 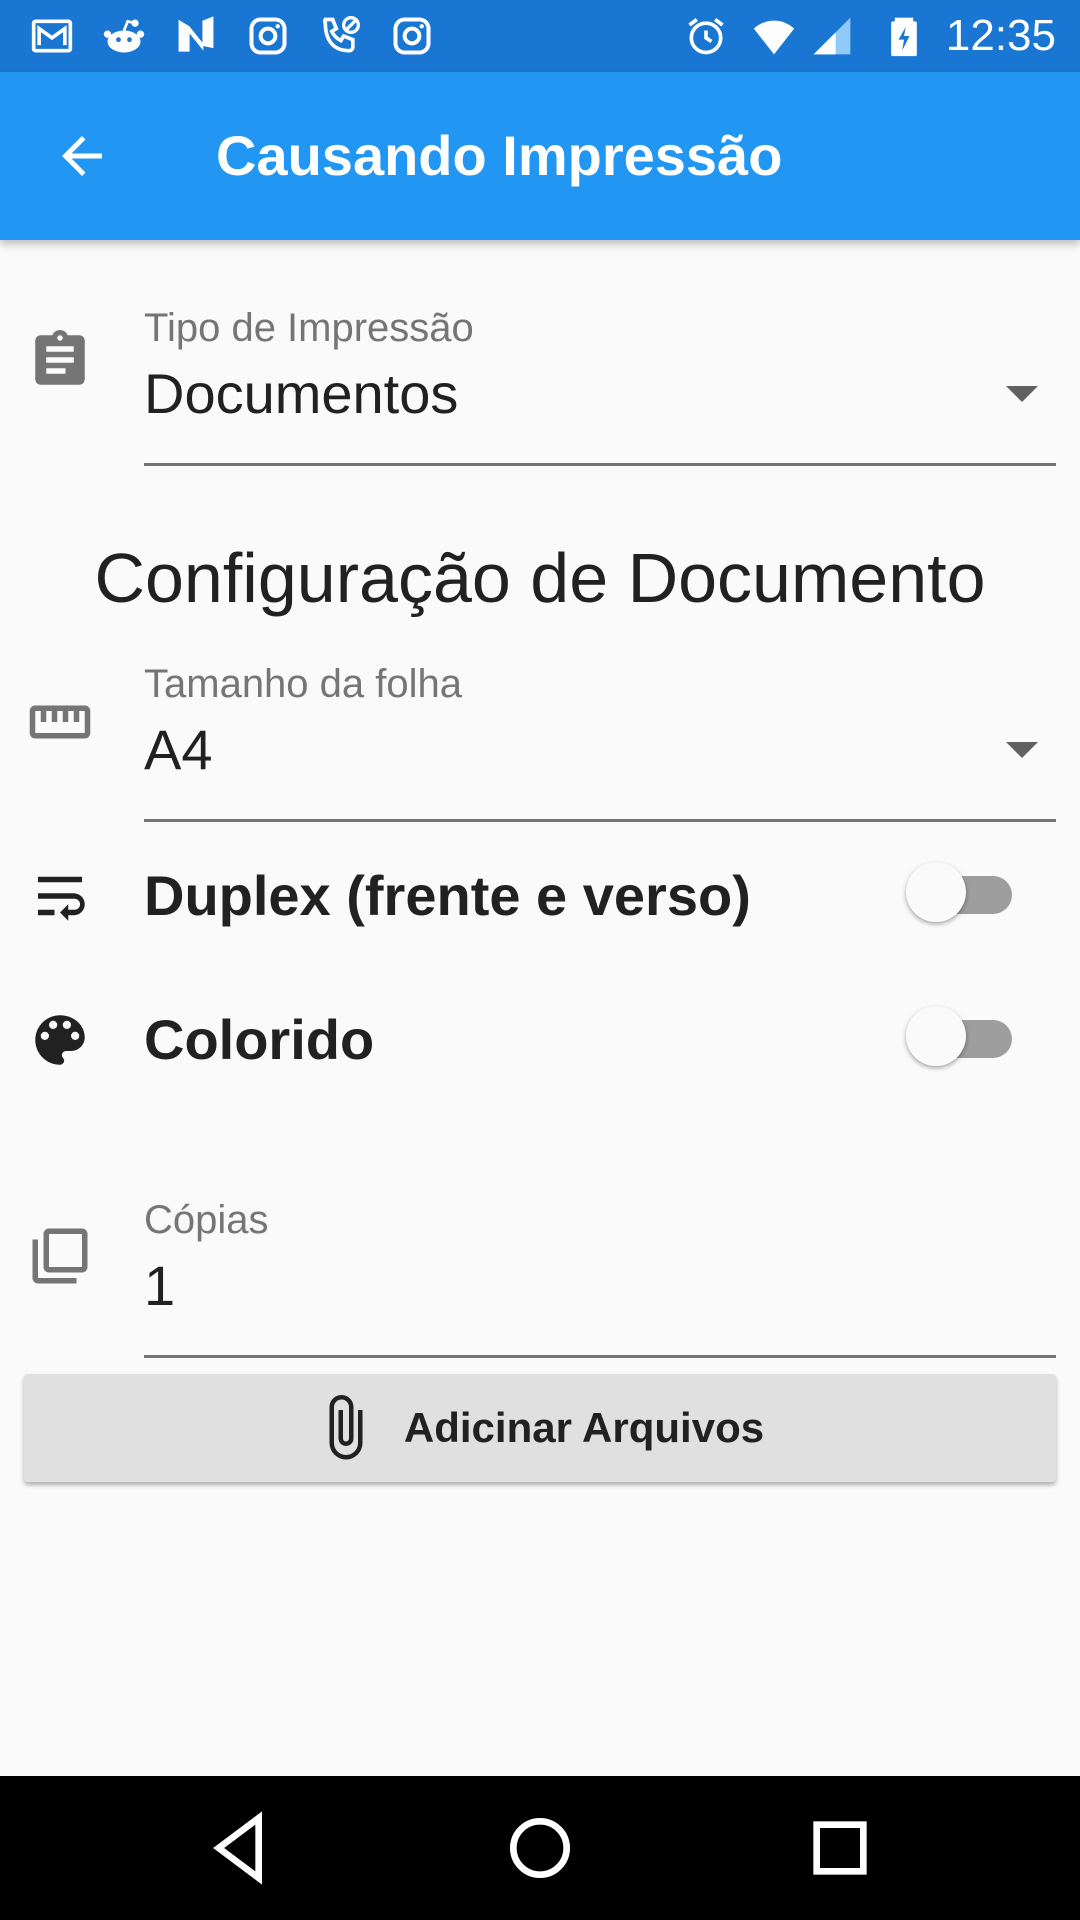 I want to click on navigation-bar, so click(x=540, y=1848).